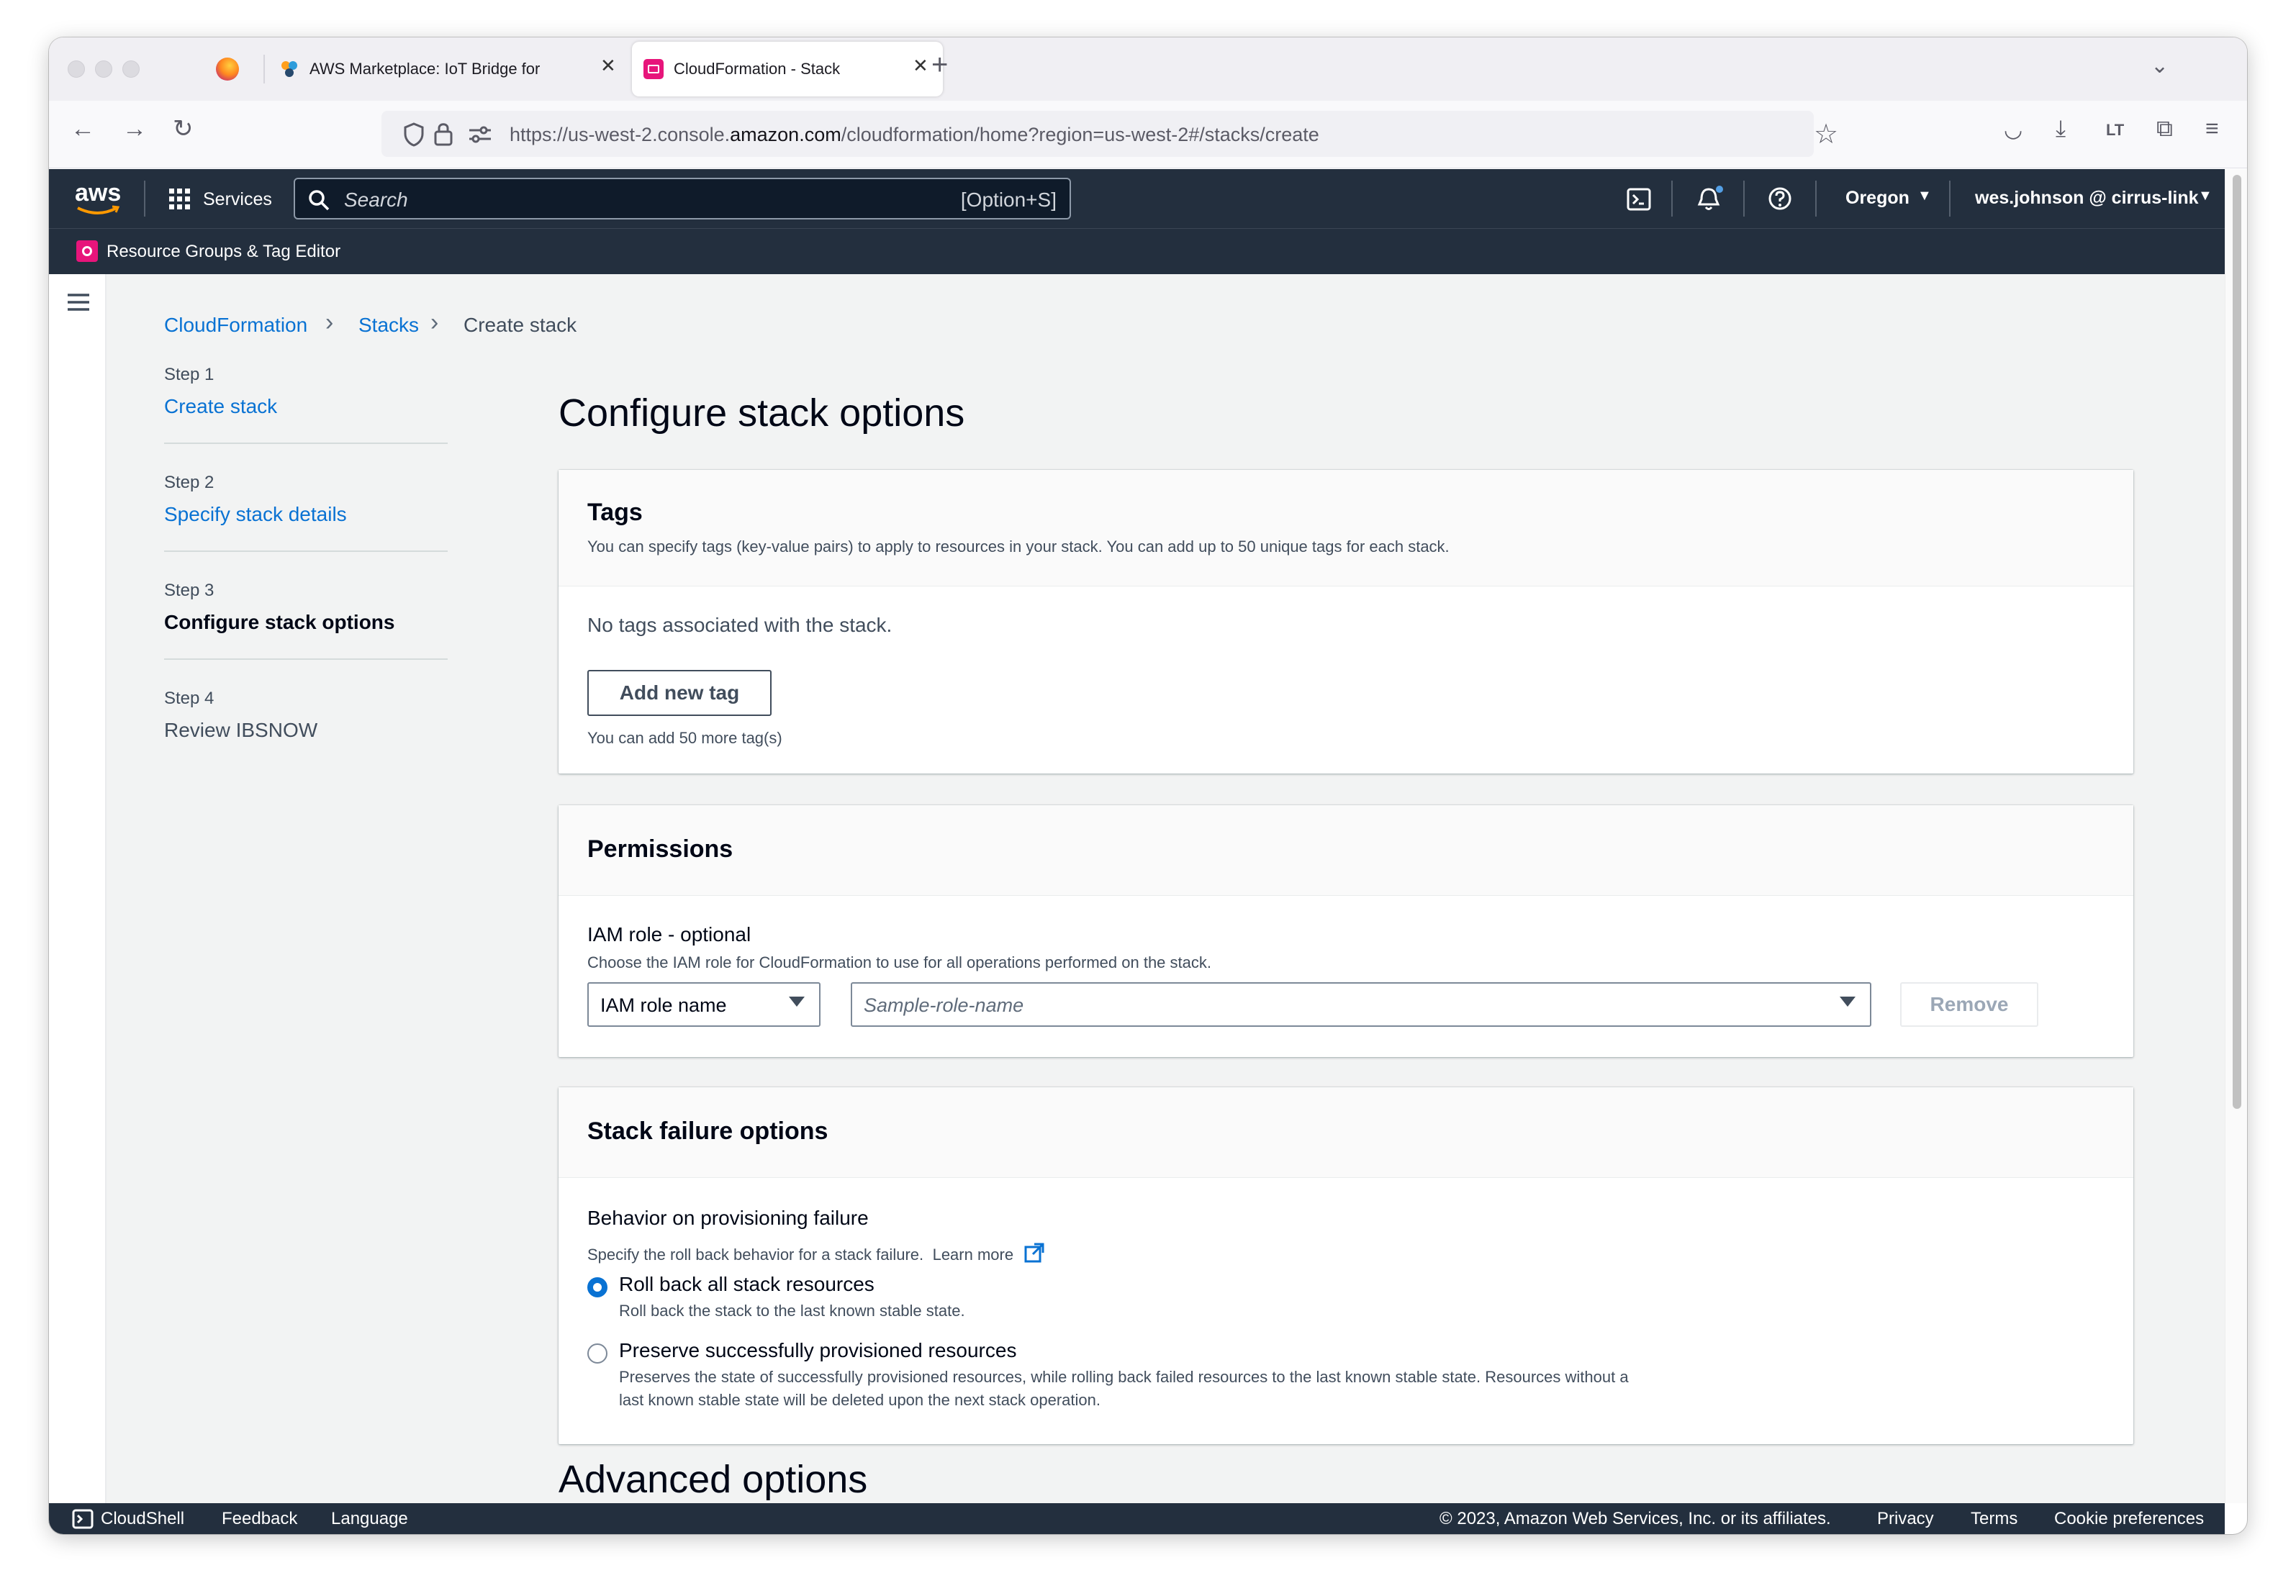 This screenshot has width=2296, height=1596. What do you see at coordinates (183, 129) in the screenshot?
I see `reload-icon: ↻` at bounding box center [183, 129].